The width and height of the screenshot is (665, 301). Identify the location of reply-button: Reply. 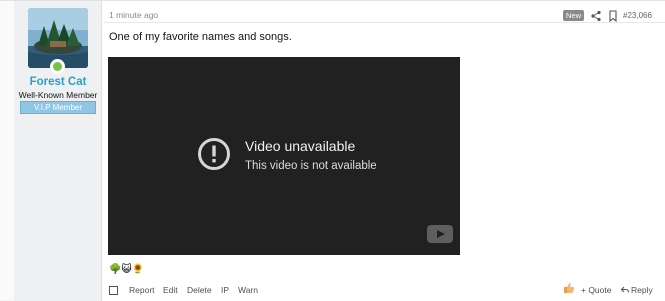
(642, 290).